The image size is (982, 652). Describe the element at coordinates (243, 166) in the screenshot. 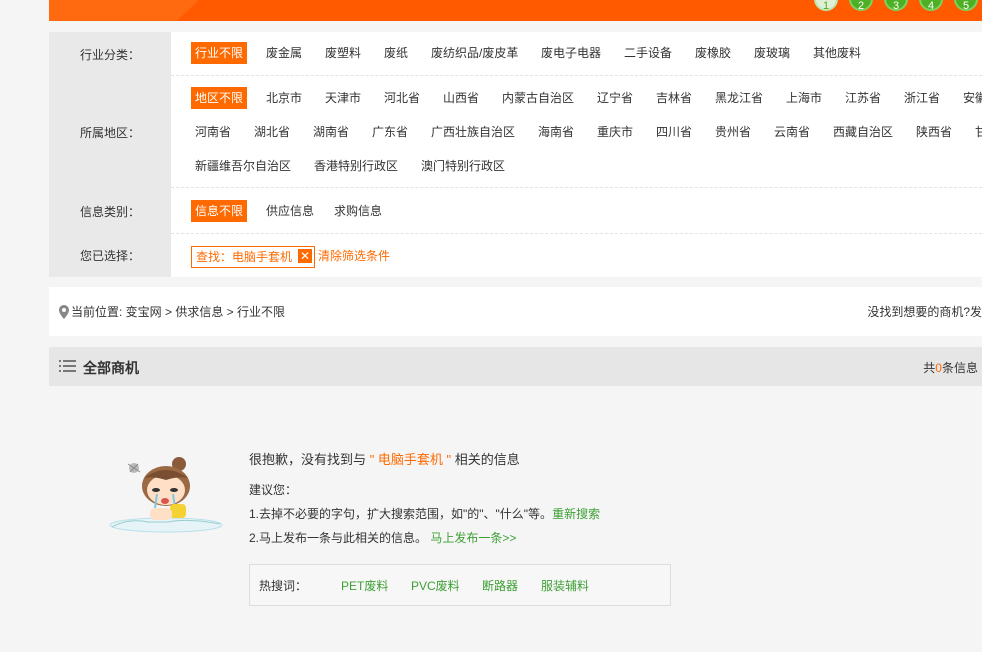

I see `region-option: 新疆维吾尔自治区` at that location.